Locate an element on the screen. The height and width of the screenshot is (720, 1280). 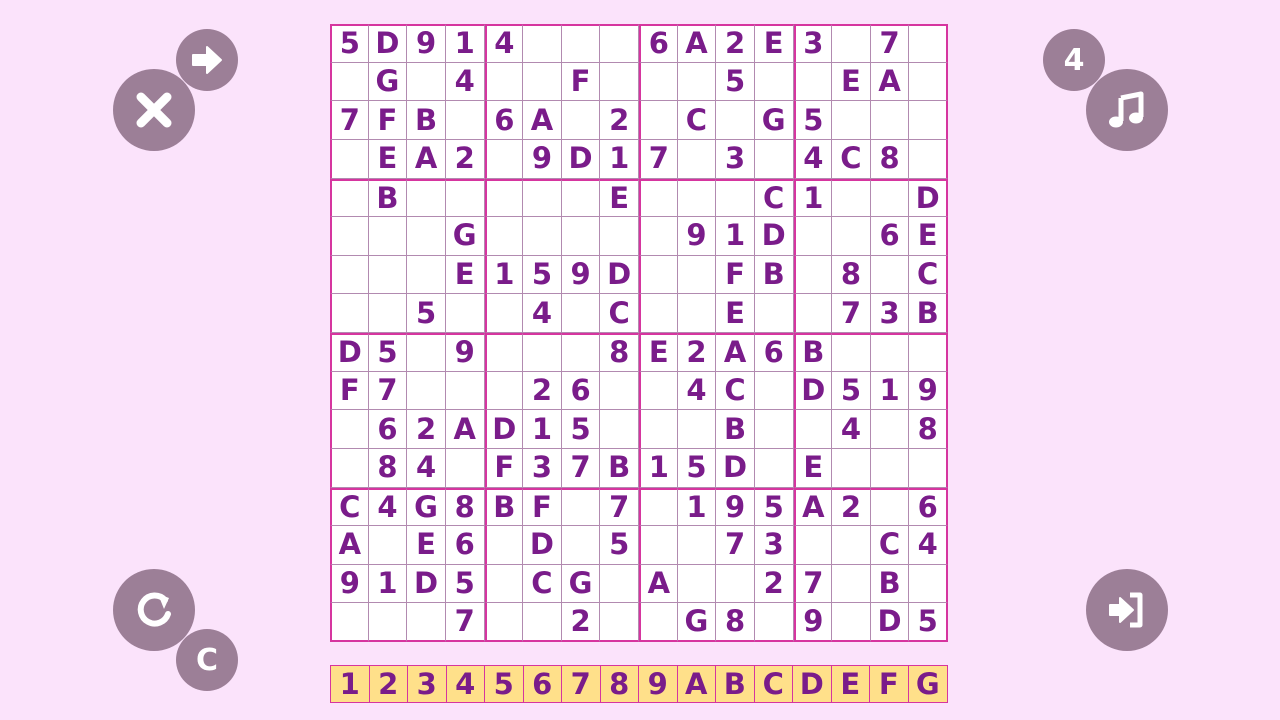
palette-key: F is located at coordinates (889, 684).